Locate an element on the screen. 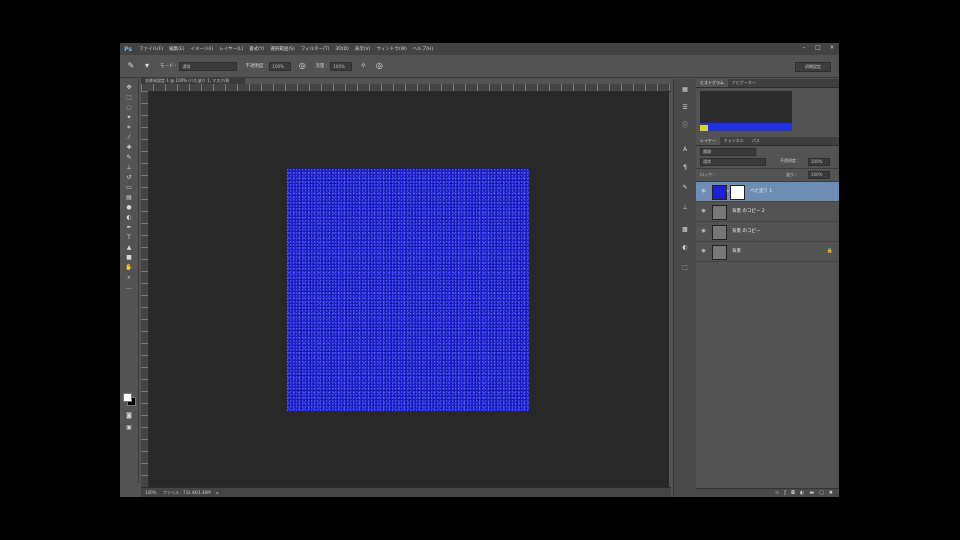 Image resolution: width=960 pixels, height=540 pixels. layer-mask-thumbnail is located at coordinates (737, 192).